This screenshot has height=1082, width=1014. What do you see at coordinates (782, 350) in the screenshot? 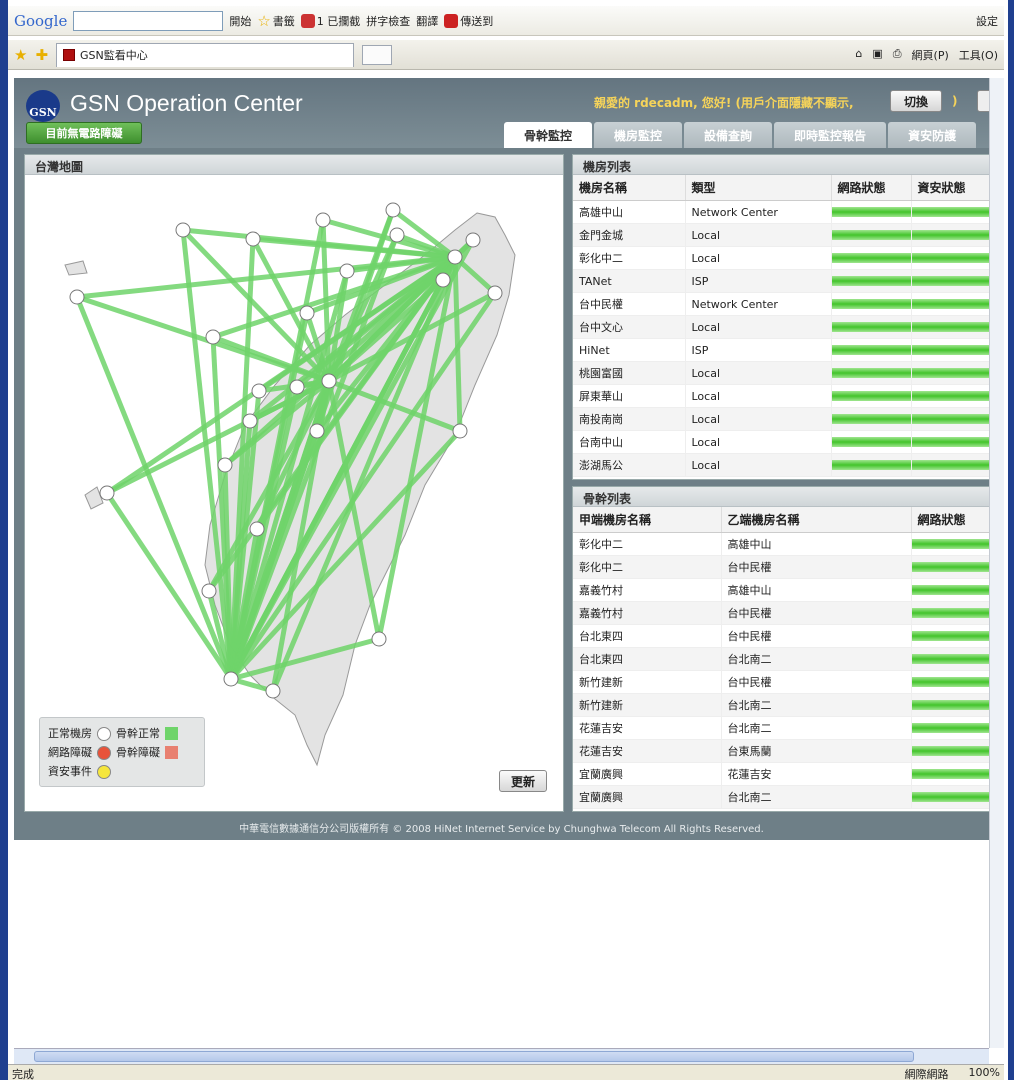
I see `table-row: HiNet ISP` at bounding box center [782, 350].